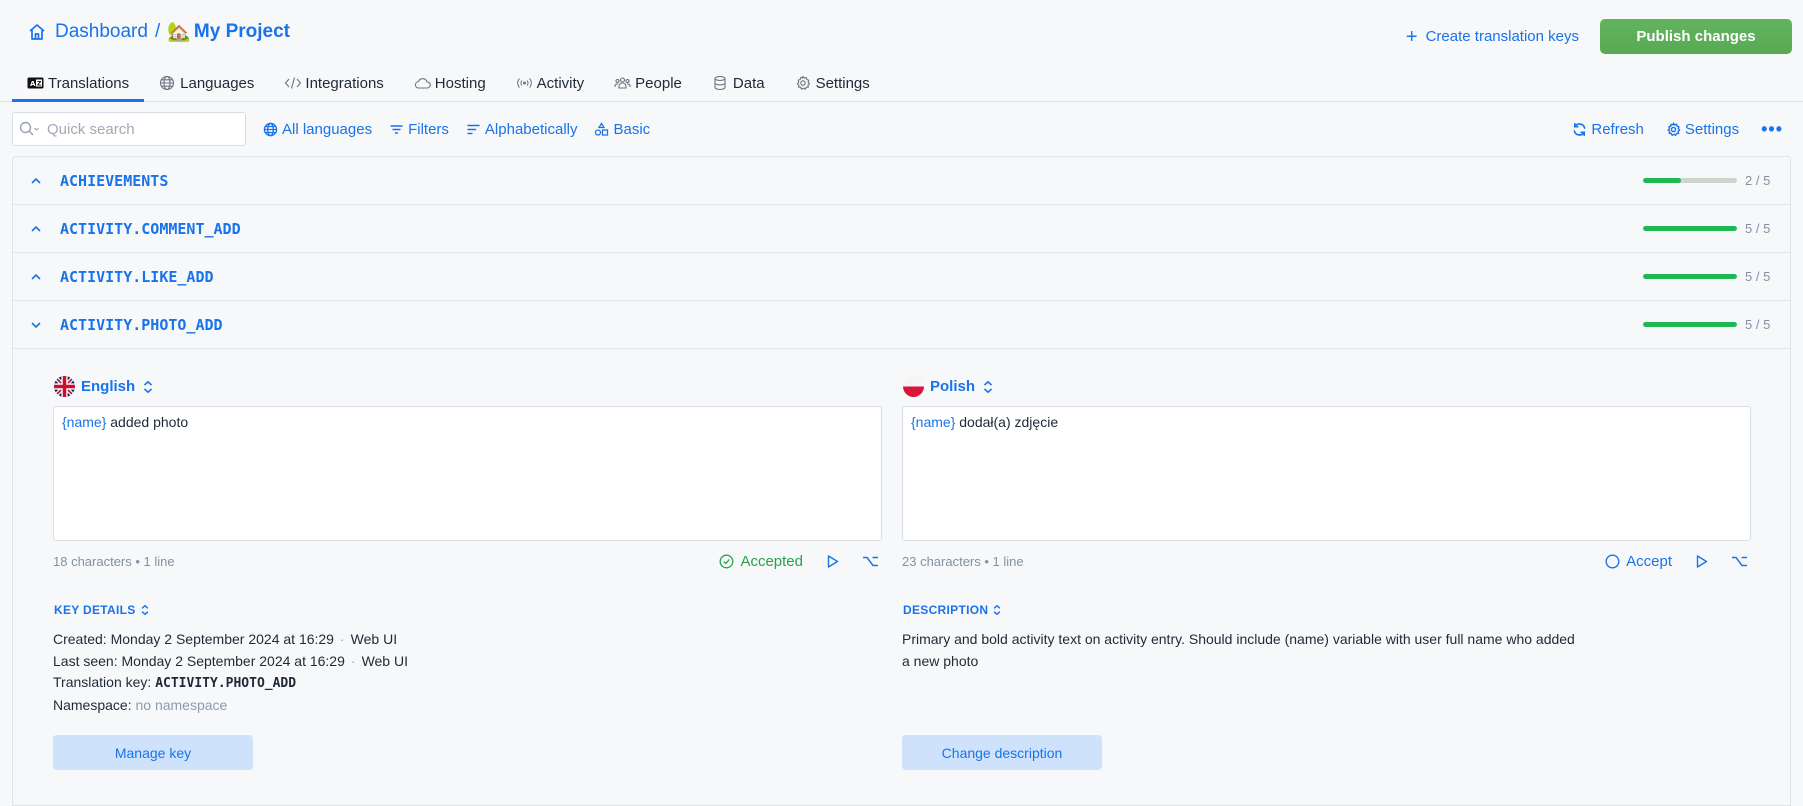 This screenshot has height=806, width=1803. Describe the element at coordinates (1696, 36) in the screenshot. I see `publish-changes-button: Publish changes` at that location.